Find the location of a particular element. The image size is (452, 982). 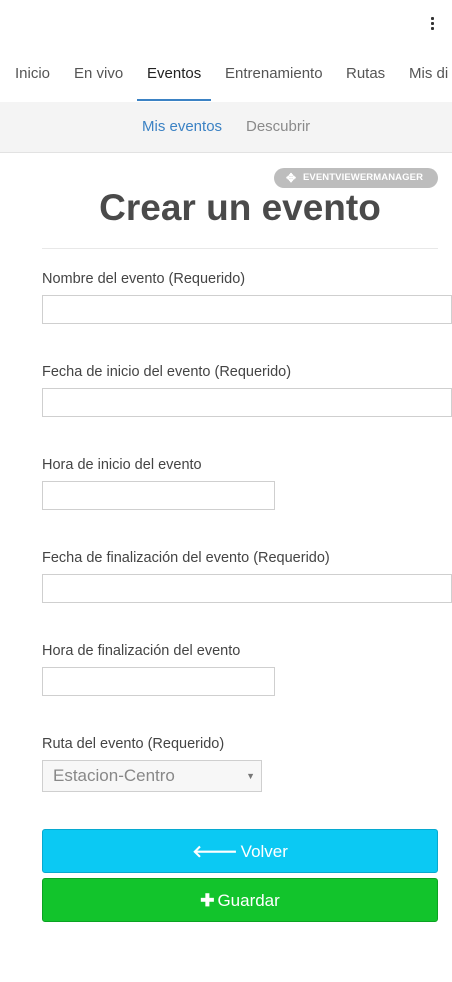

top-bar is located at coordinates (226, 23).